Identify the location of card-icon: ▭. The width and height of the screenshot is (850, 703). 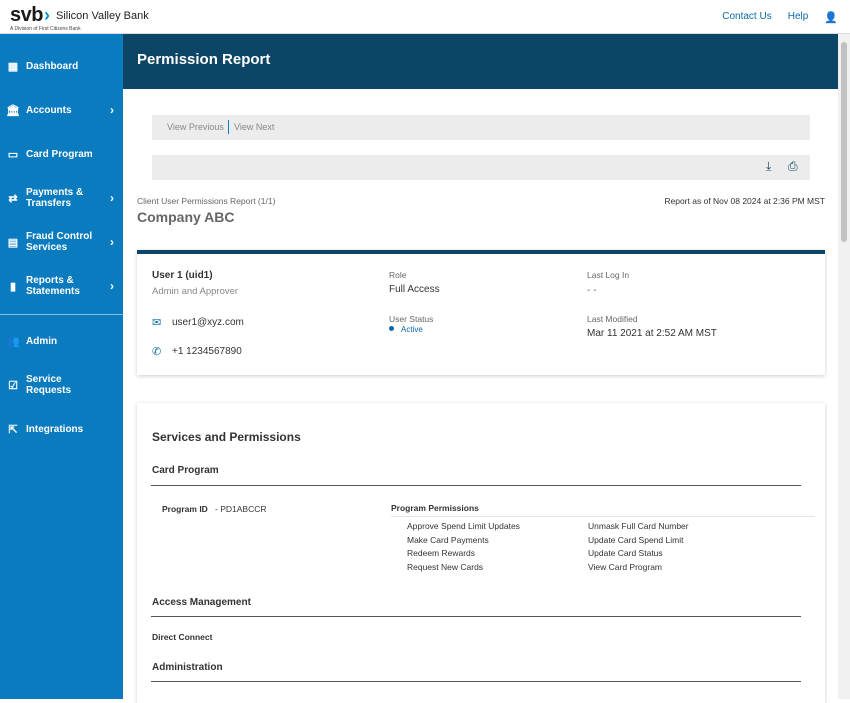
(13, 154).